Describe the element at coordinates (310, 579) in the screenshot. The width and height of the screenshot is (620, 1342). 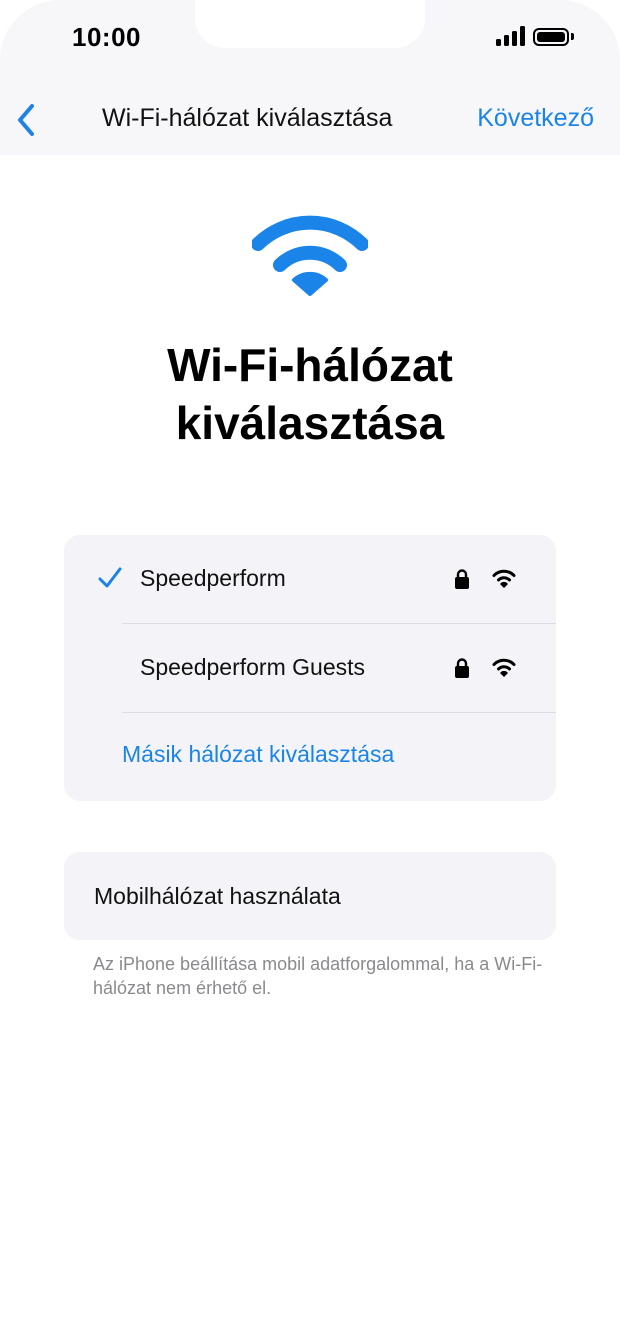
I see `network-row-speedperform: Speedperform` at that location.